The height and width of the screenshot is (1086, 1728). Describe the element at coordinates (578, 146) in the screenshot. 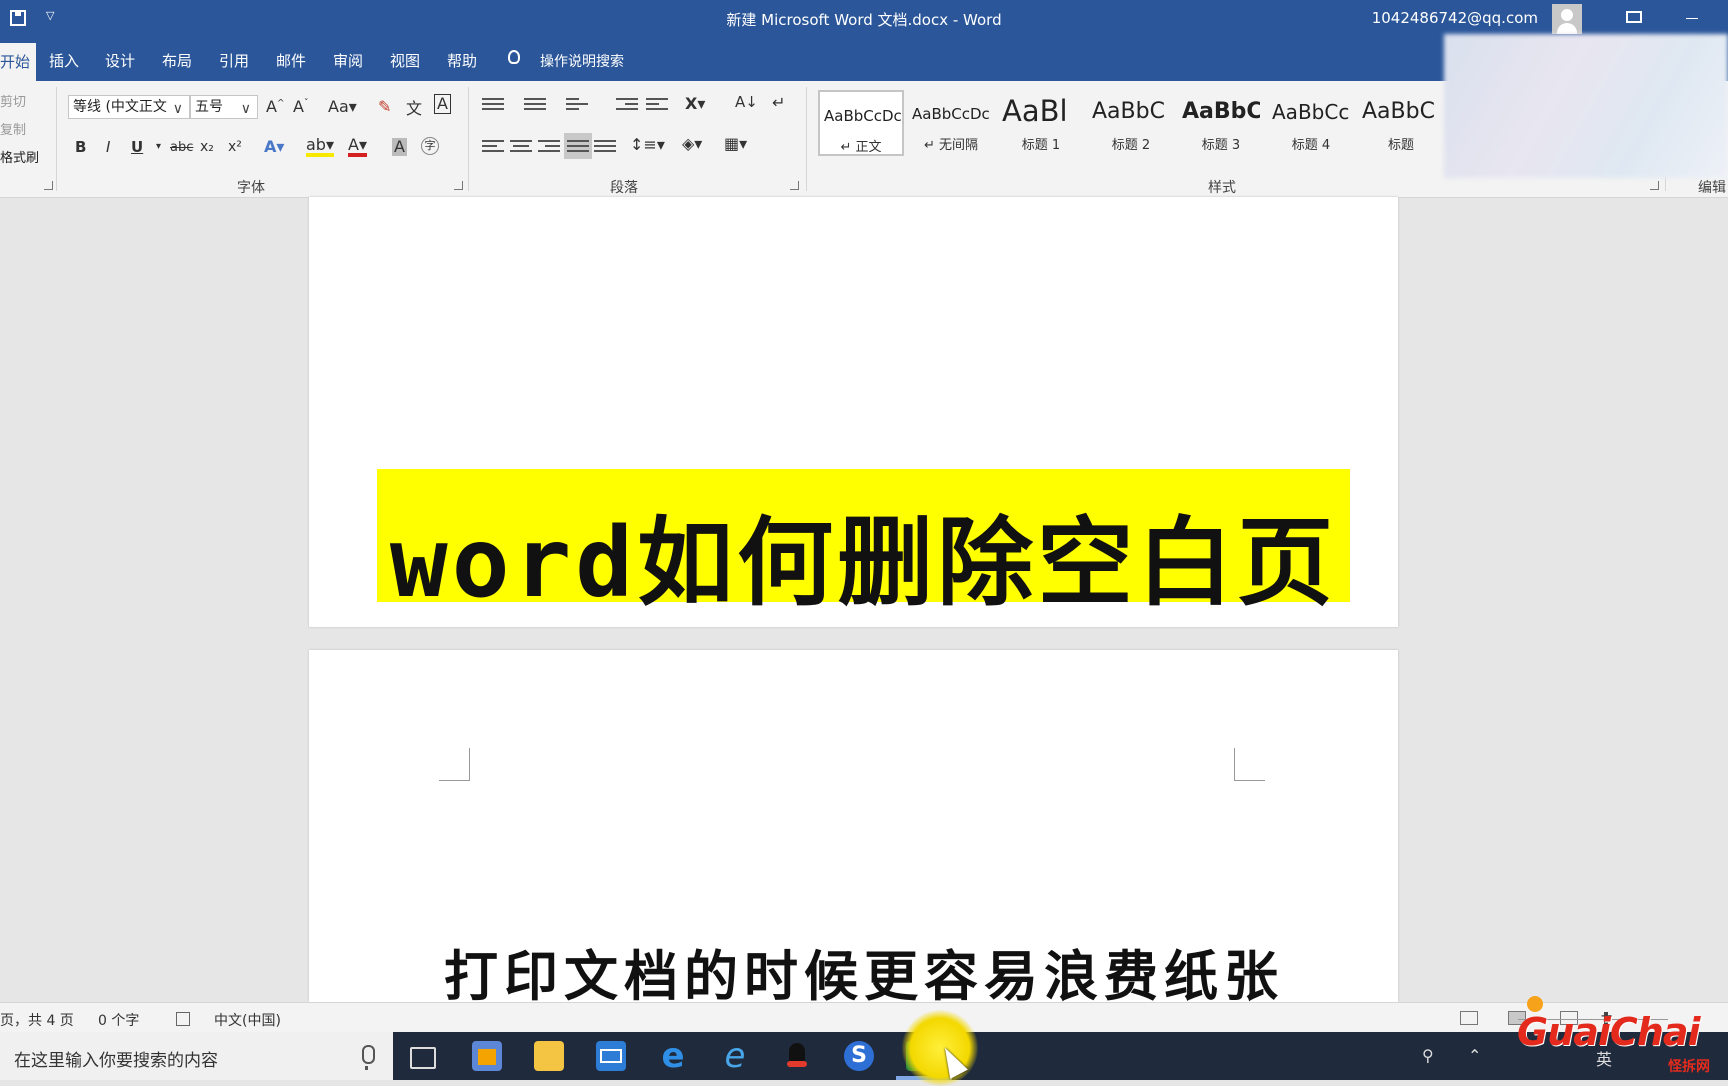

I see `justify-icon` at that location.